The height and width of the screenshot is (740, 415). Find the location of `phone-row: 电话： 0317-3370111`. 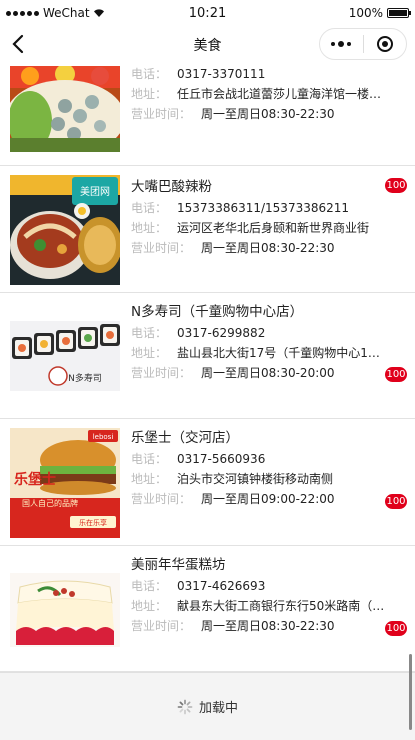

phone-row: 电话： 0317-3370111 is located at coordinates (260, 74).